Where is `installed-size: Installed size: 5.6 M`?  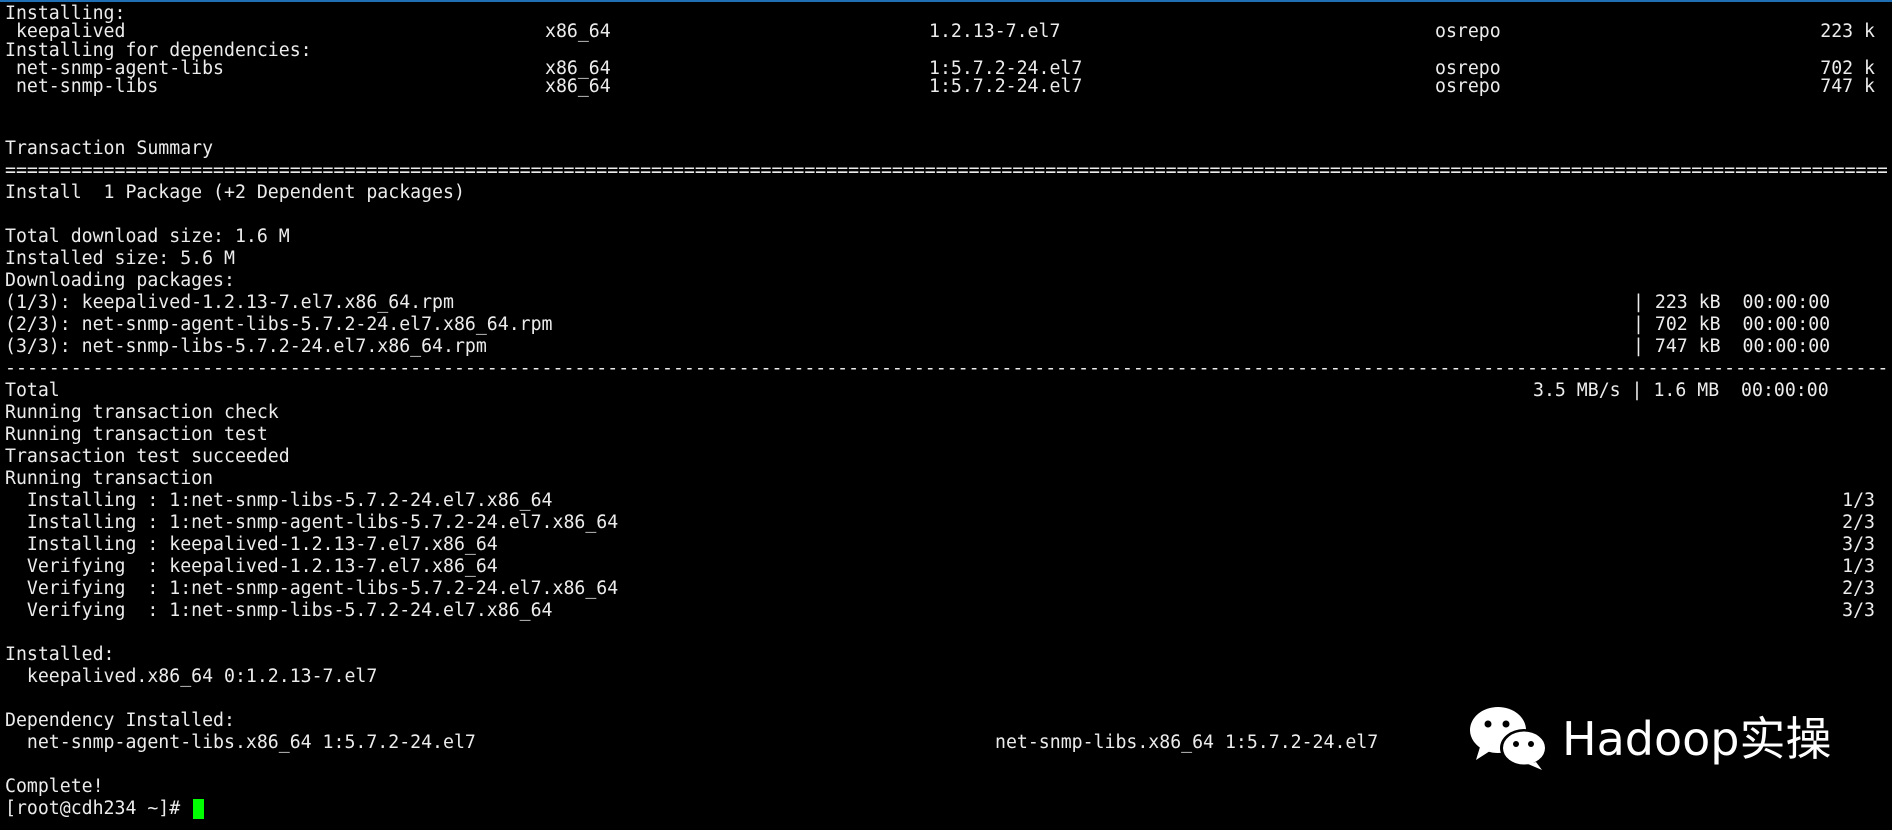
installed-size: Installed size: 5.6 M is located at coordinates (120, 258).